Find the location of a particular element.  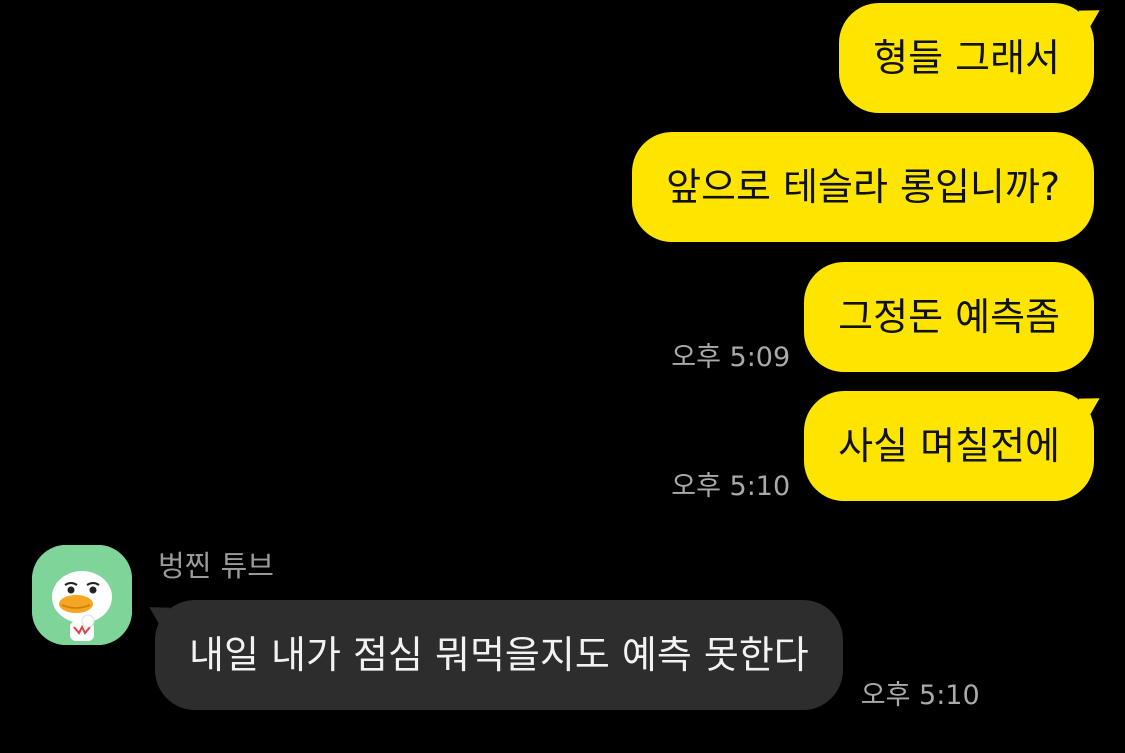

outgoing-message-bubble: 그정돈 예측좀 is located at coordinates (949, 317).